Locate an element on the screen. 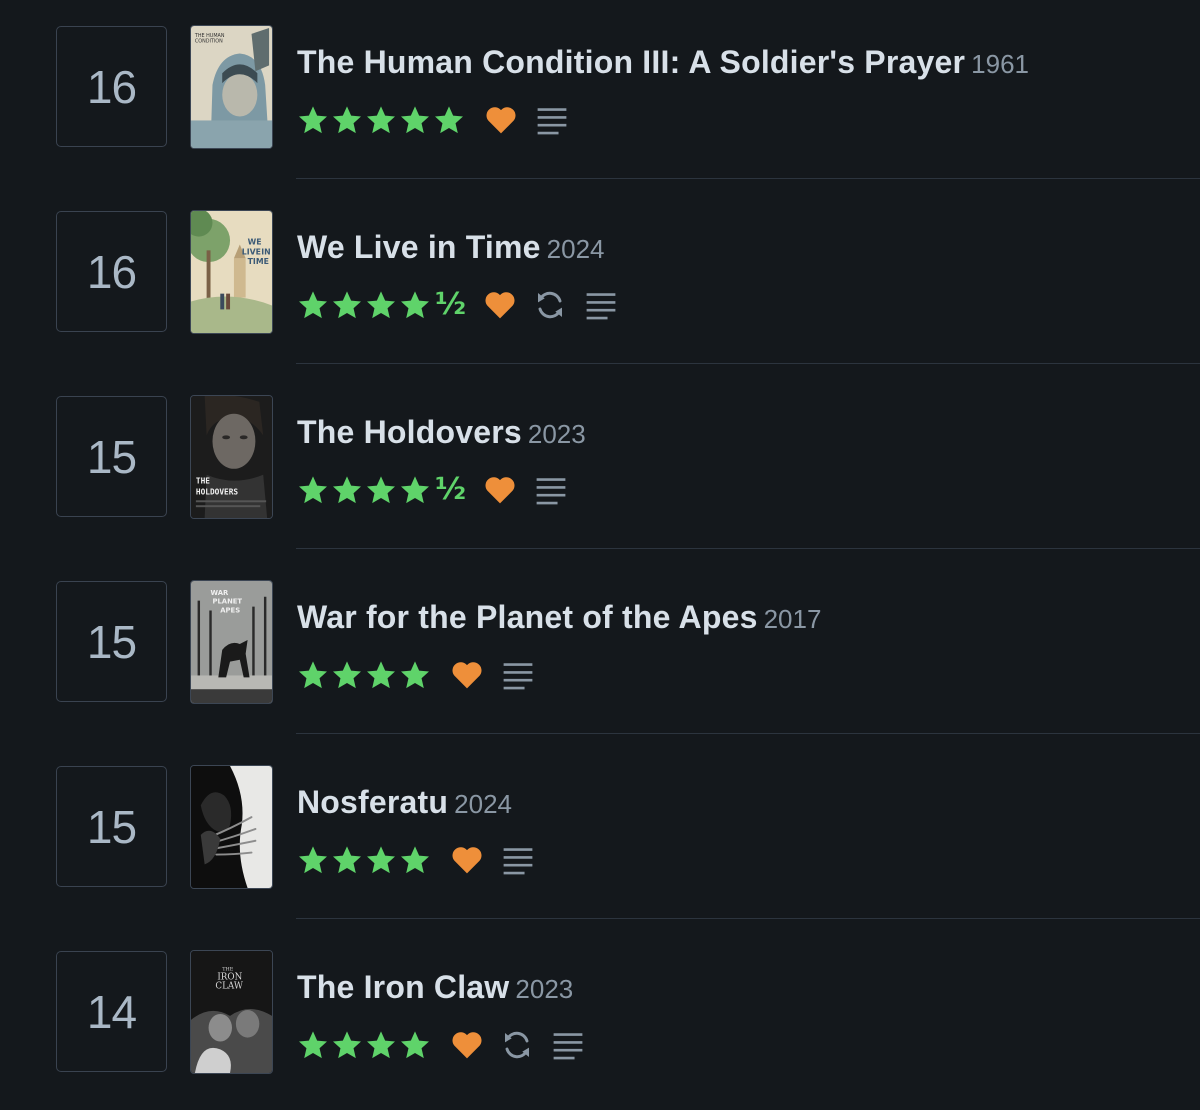 Image resolution: width=1200 pixels, height=1110 pixels. poster-text: IN is located at coordinates (265, 251).